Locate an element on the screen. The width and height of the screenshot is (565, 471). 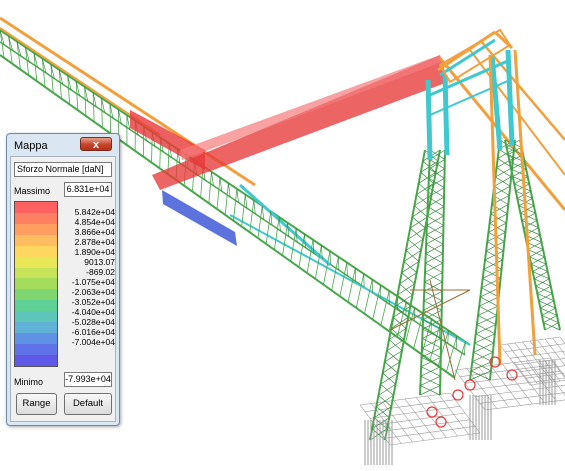
min-label: Minimo is located at coordinates (29, 382).